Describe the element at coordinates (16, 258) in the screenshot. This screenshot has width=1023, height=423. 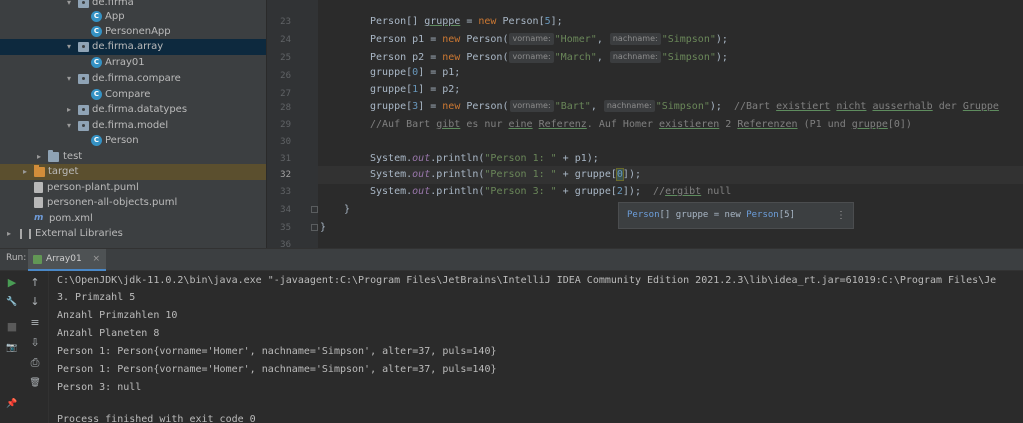
I see `run-label: Run:` at that location.